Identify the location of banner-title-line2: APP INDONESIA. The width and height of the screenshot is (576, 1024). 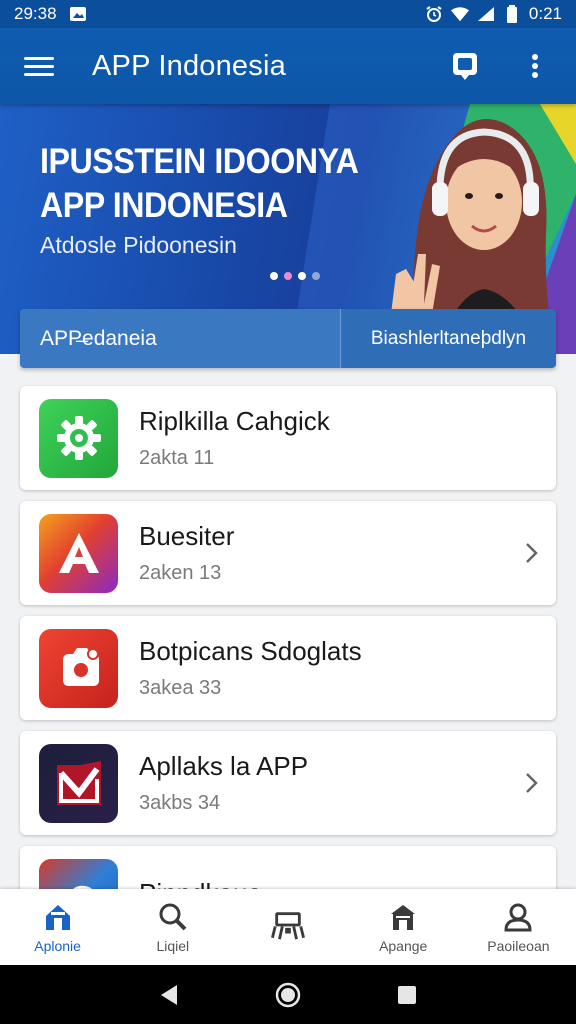
(164, 205).